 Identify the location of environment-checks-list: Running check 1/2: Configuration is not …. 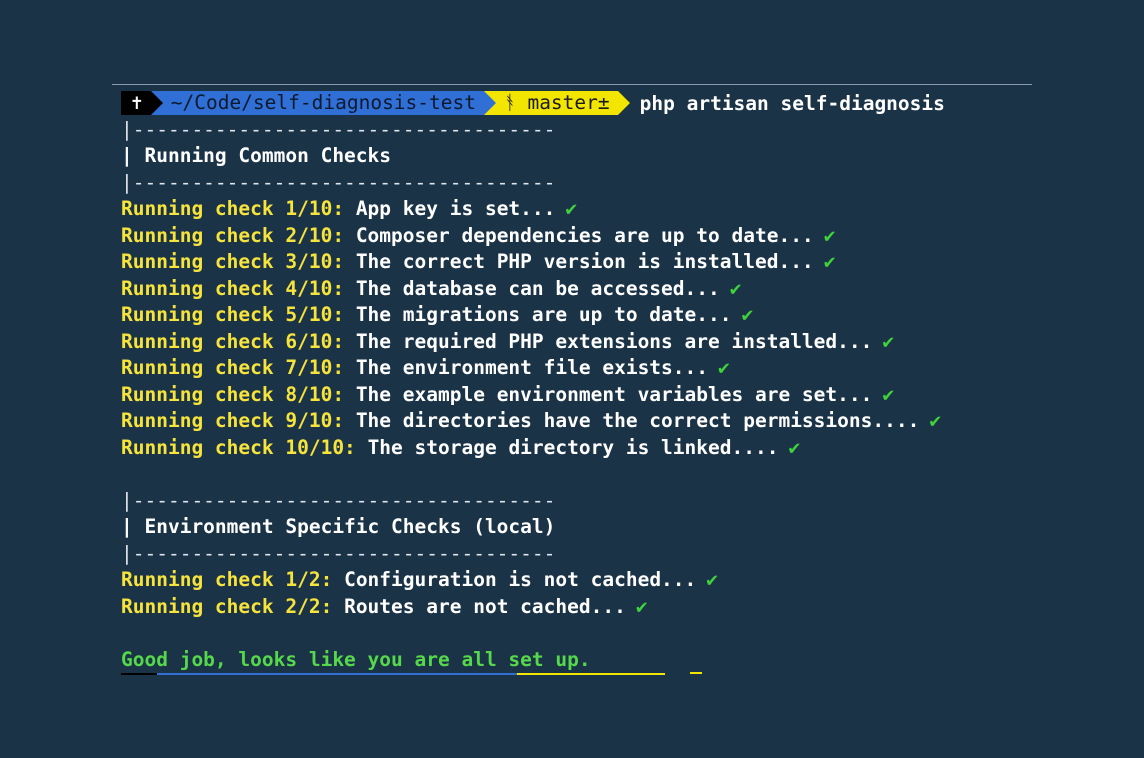
(571, 593).